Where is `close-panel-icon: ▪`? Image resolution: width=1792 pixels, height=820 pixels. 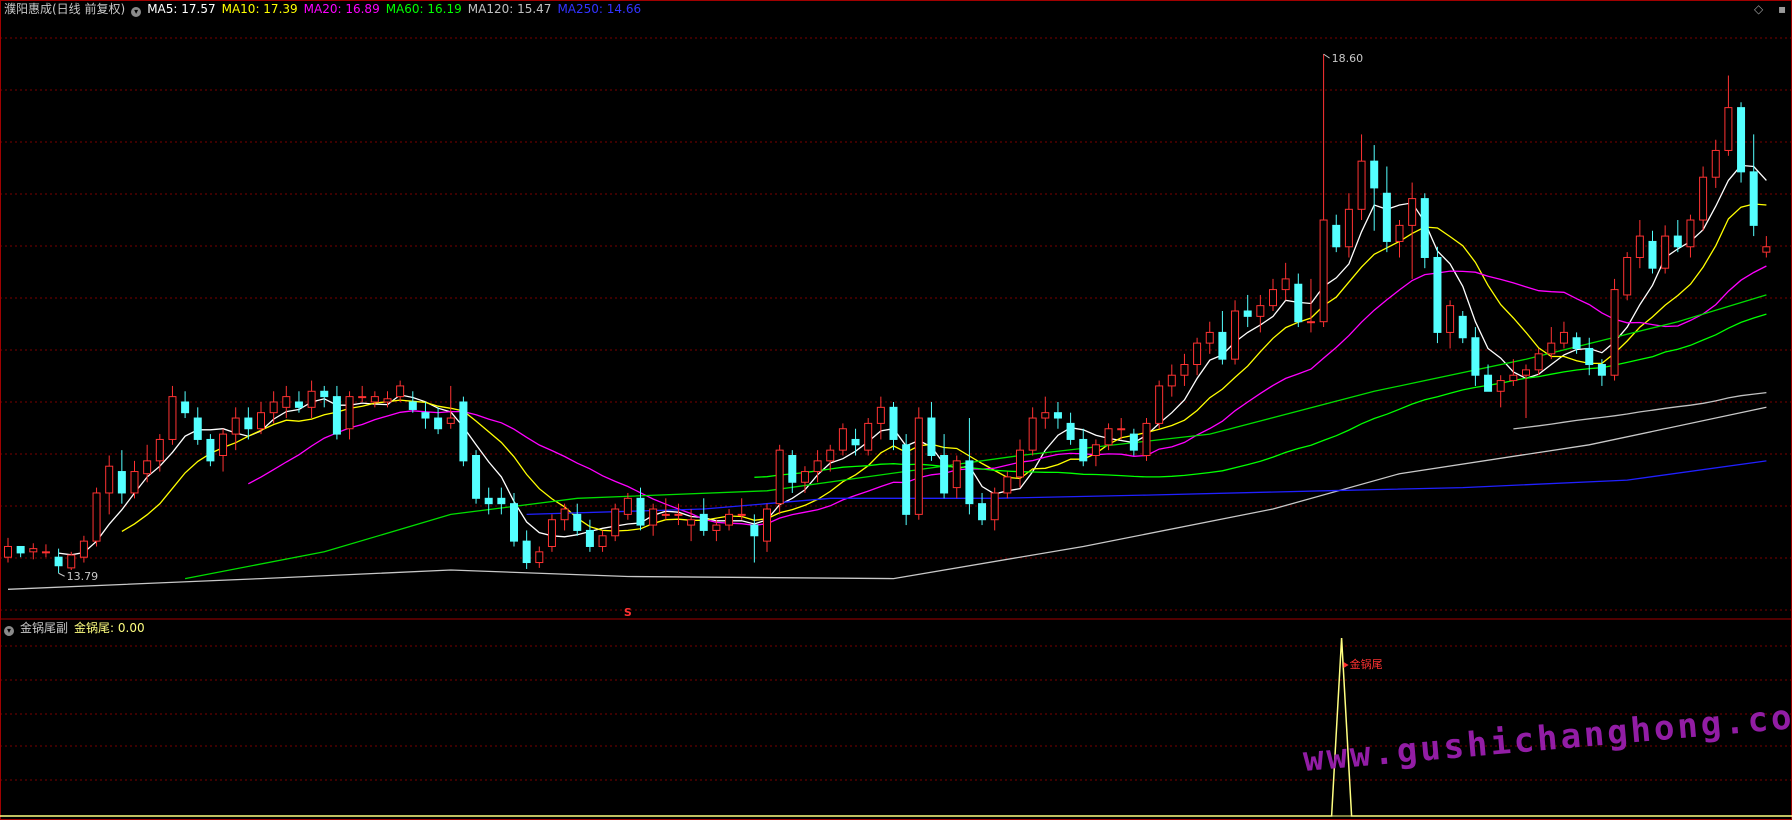 close-panel-icon: ▪ is located at coordinates (1782, 9).